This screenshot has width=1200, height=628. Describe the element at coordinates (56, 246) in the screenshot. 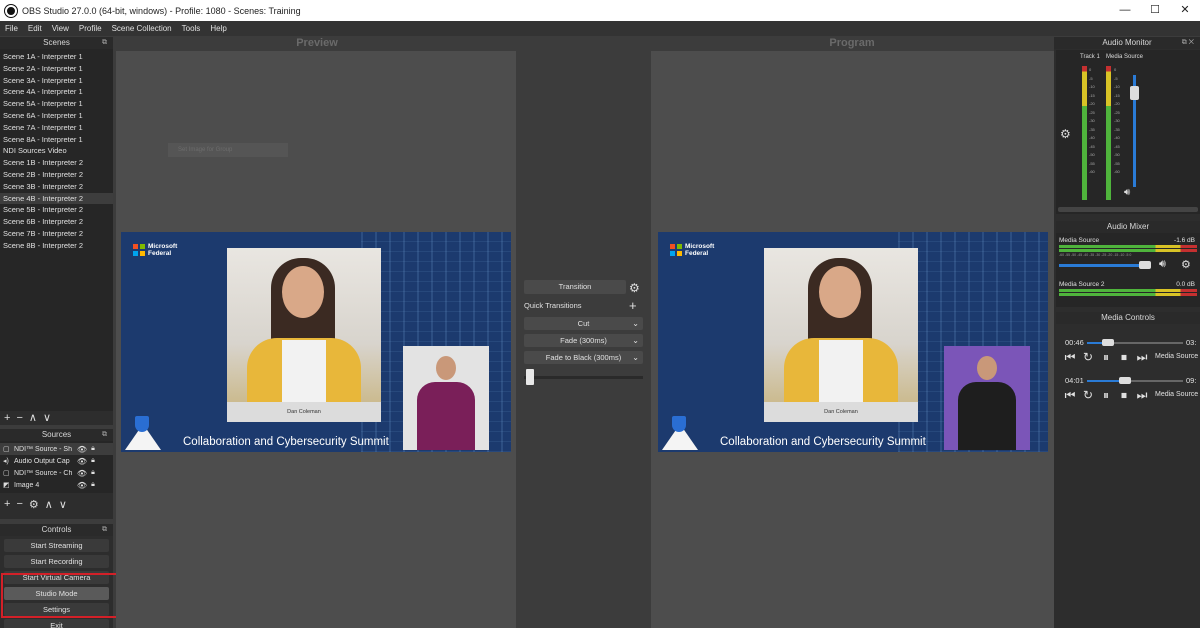

I see `scene-item: Scene 8B - Interpreter 2` at that location.